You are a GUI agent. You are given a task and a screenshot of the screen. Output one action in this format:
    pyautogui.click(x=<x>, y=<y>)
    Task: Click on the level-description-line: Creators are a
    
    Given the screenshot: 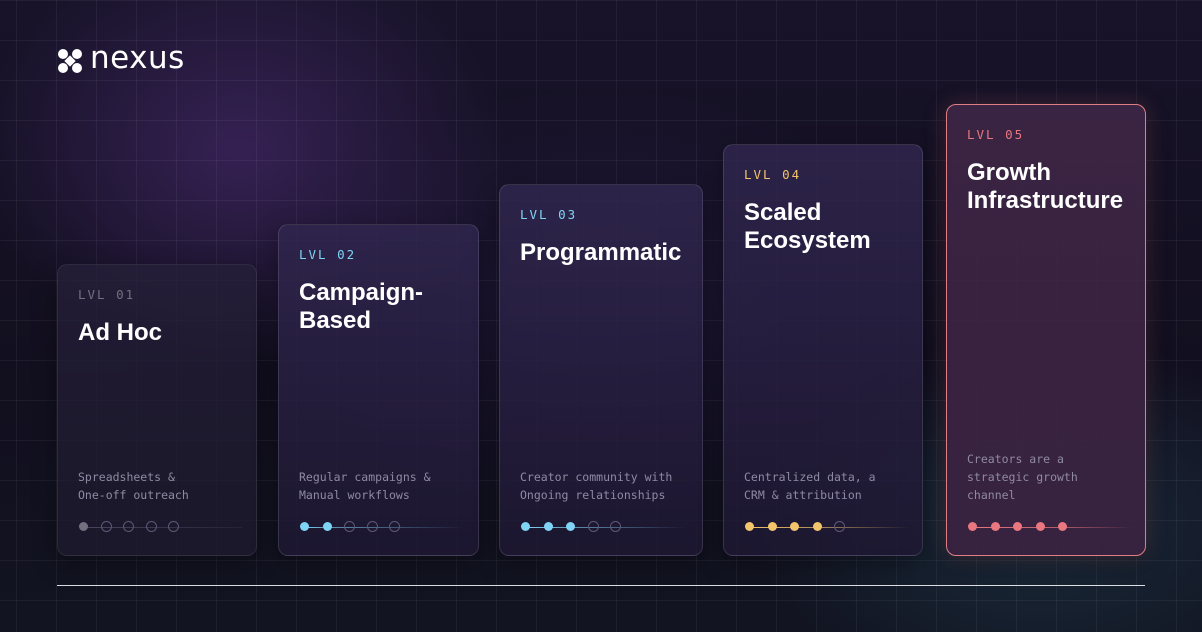 What is the action you would take?
    pyautogui.click(x=1015, y=459)
    